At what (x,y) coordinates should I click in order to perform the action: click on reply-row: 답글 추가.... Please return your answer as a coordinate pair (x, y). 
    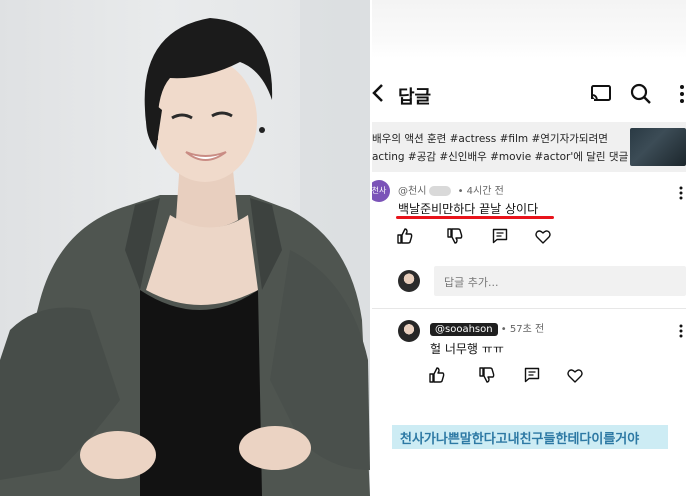
    Looking at the image, I should click on (529, 283).